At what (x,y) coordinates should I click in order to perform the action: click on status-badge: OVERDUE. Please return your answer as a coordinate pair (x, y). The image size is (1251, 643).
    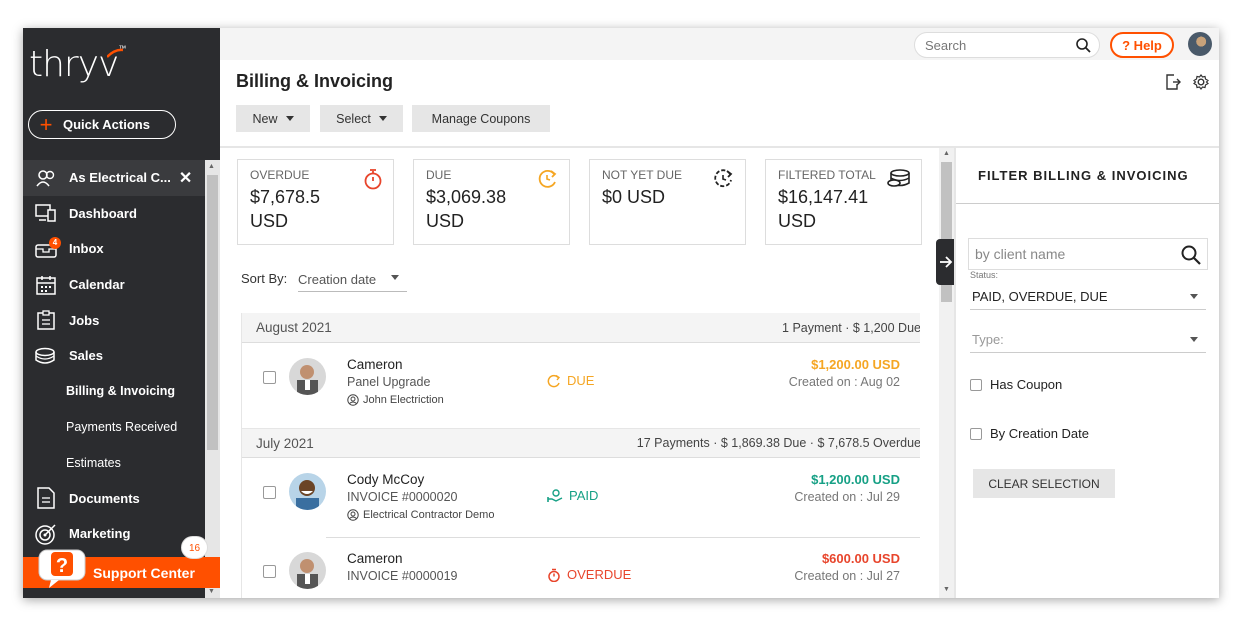
    Looking at the image, I should click on (589, 574).